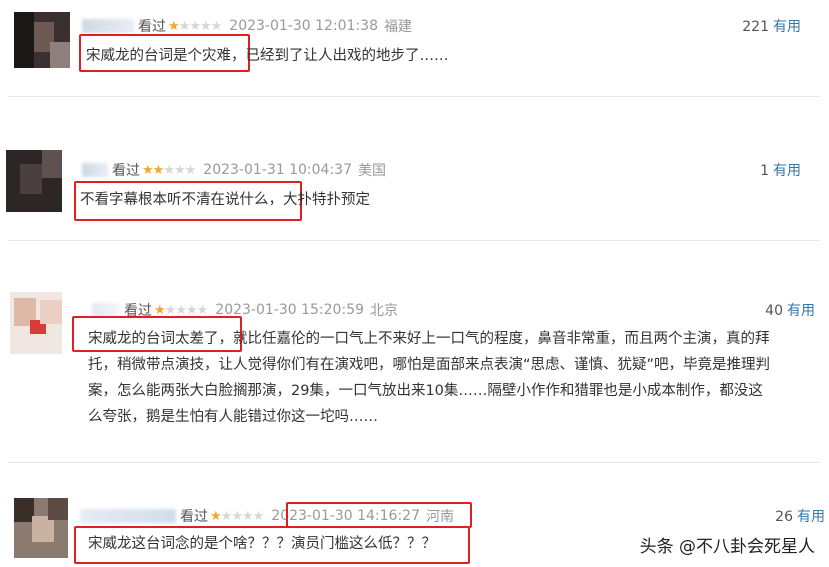 The image size is (829, 567). I want to click on review-location: 美国, so click(371, 171).